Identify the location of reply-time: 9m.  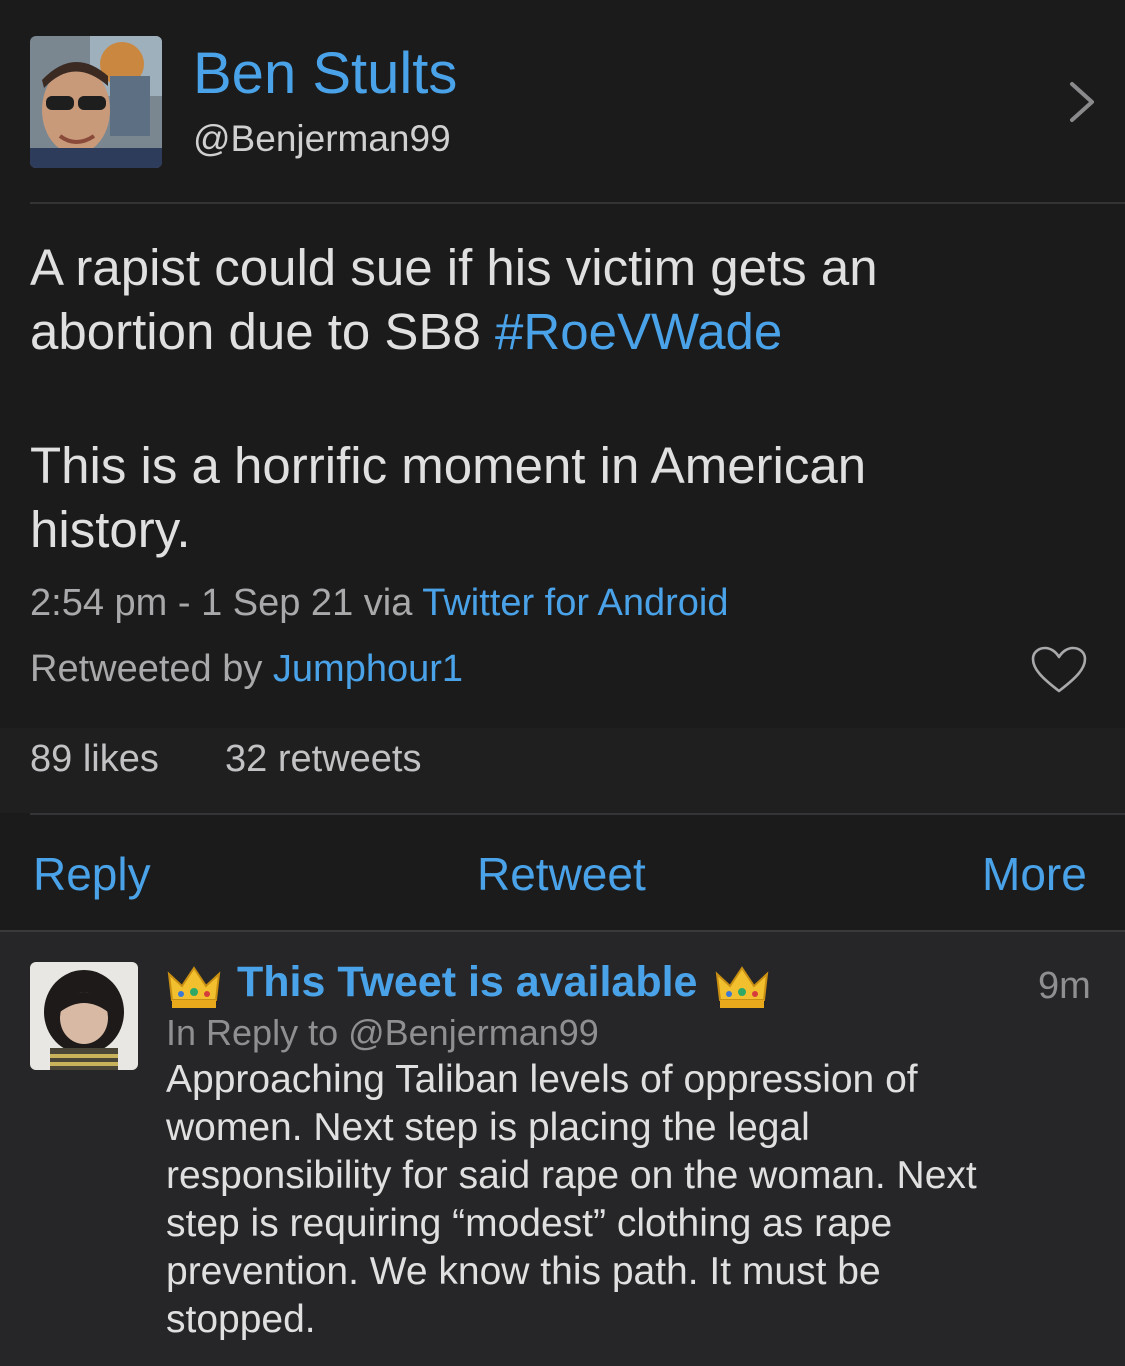
(1064, 986).